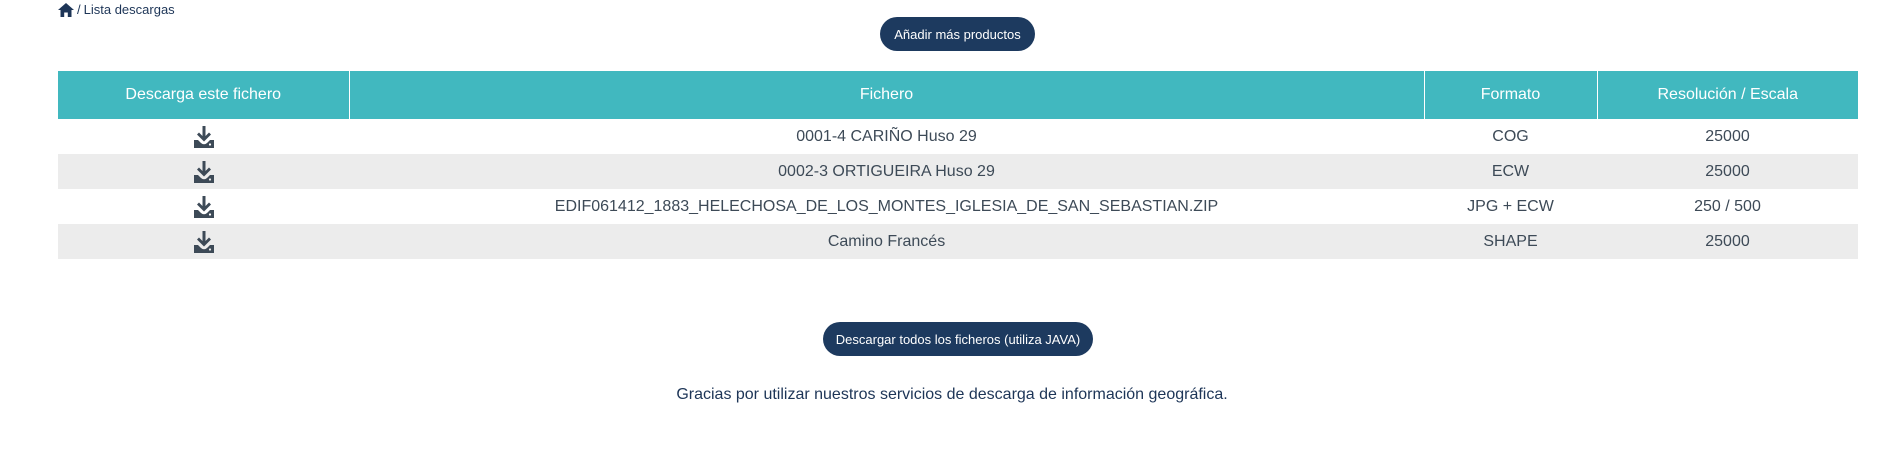 Image resolution: width=1904 pixels, height=457 pixels. I want to click on file-name-cell: 0001-4 CARIÑO Huso 29, so click(886, 136).